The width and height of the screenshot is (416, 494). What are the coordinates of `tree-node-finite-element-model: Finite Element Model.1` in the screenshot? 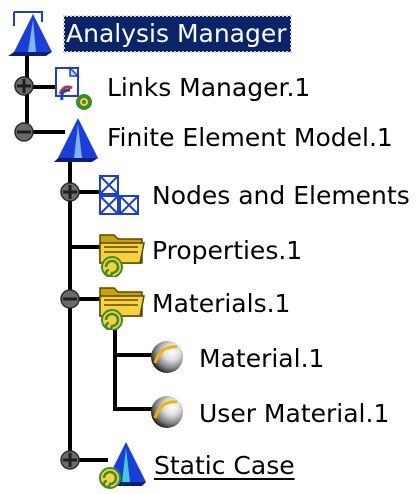 It's located at (200, 138).